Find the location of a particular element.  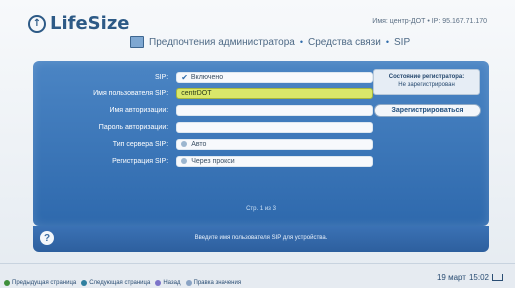

server-type-select: Авто is located at coordinates (274, 144).